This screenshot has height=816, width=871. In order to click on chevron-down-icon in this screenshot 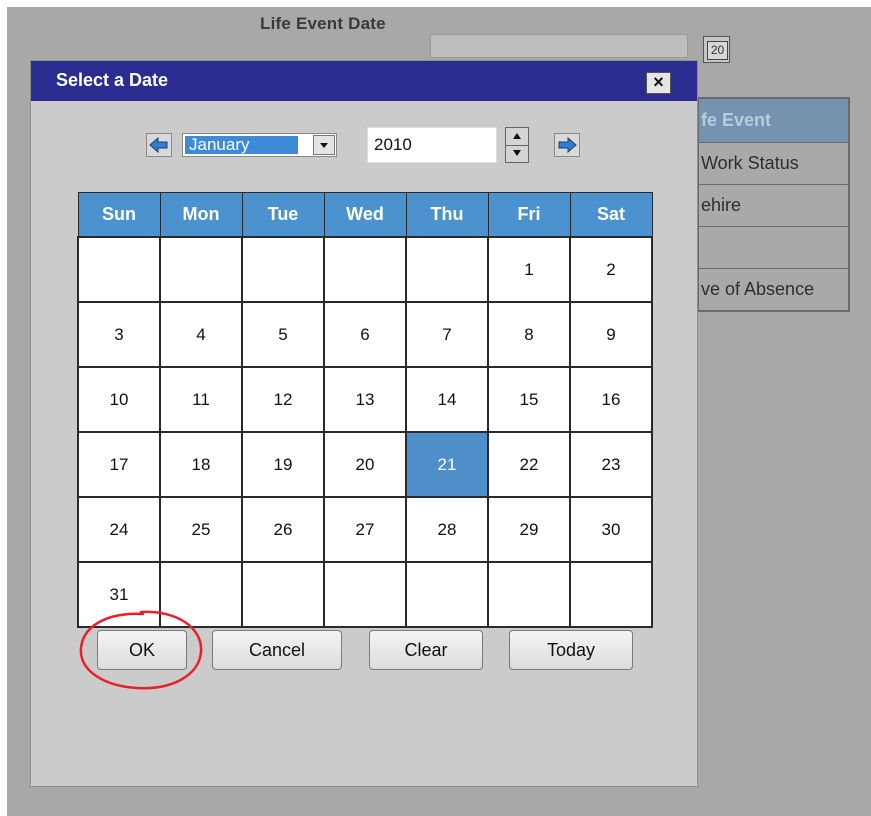, I will do `click(324, 145)`.